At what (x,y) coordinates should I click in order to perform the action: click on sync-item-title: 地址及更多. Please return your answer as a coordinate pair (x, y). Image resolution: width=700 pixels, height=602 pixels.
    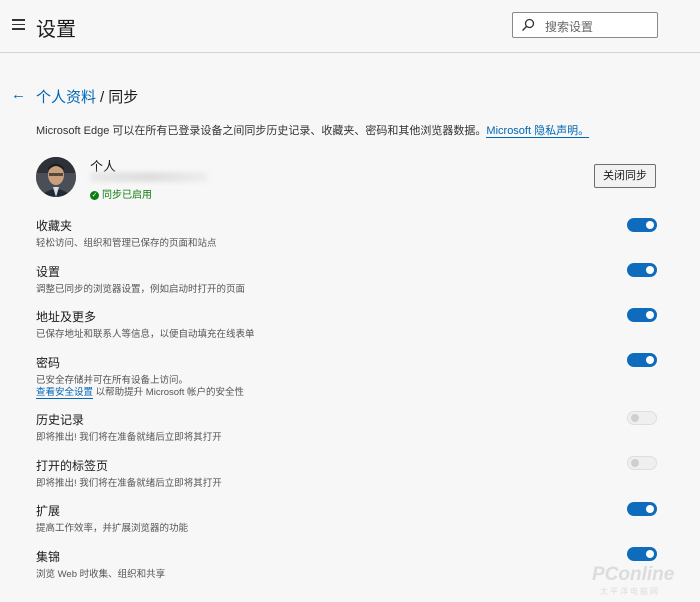
    Looking at the image, I should click on (66, 317).